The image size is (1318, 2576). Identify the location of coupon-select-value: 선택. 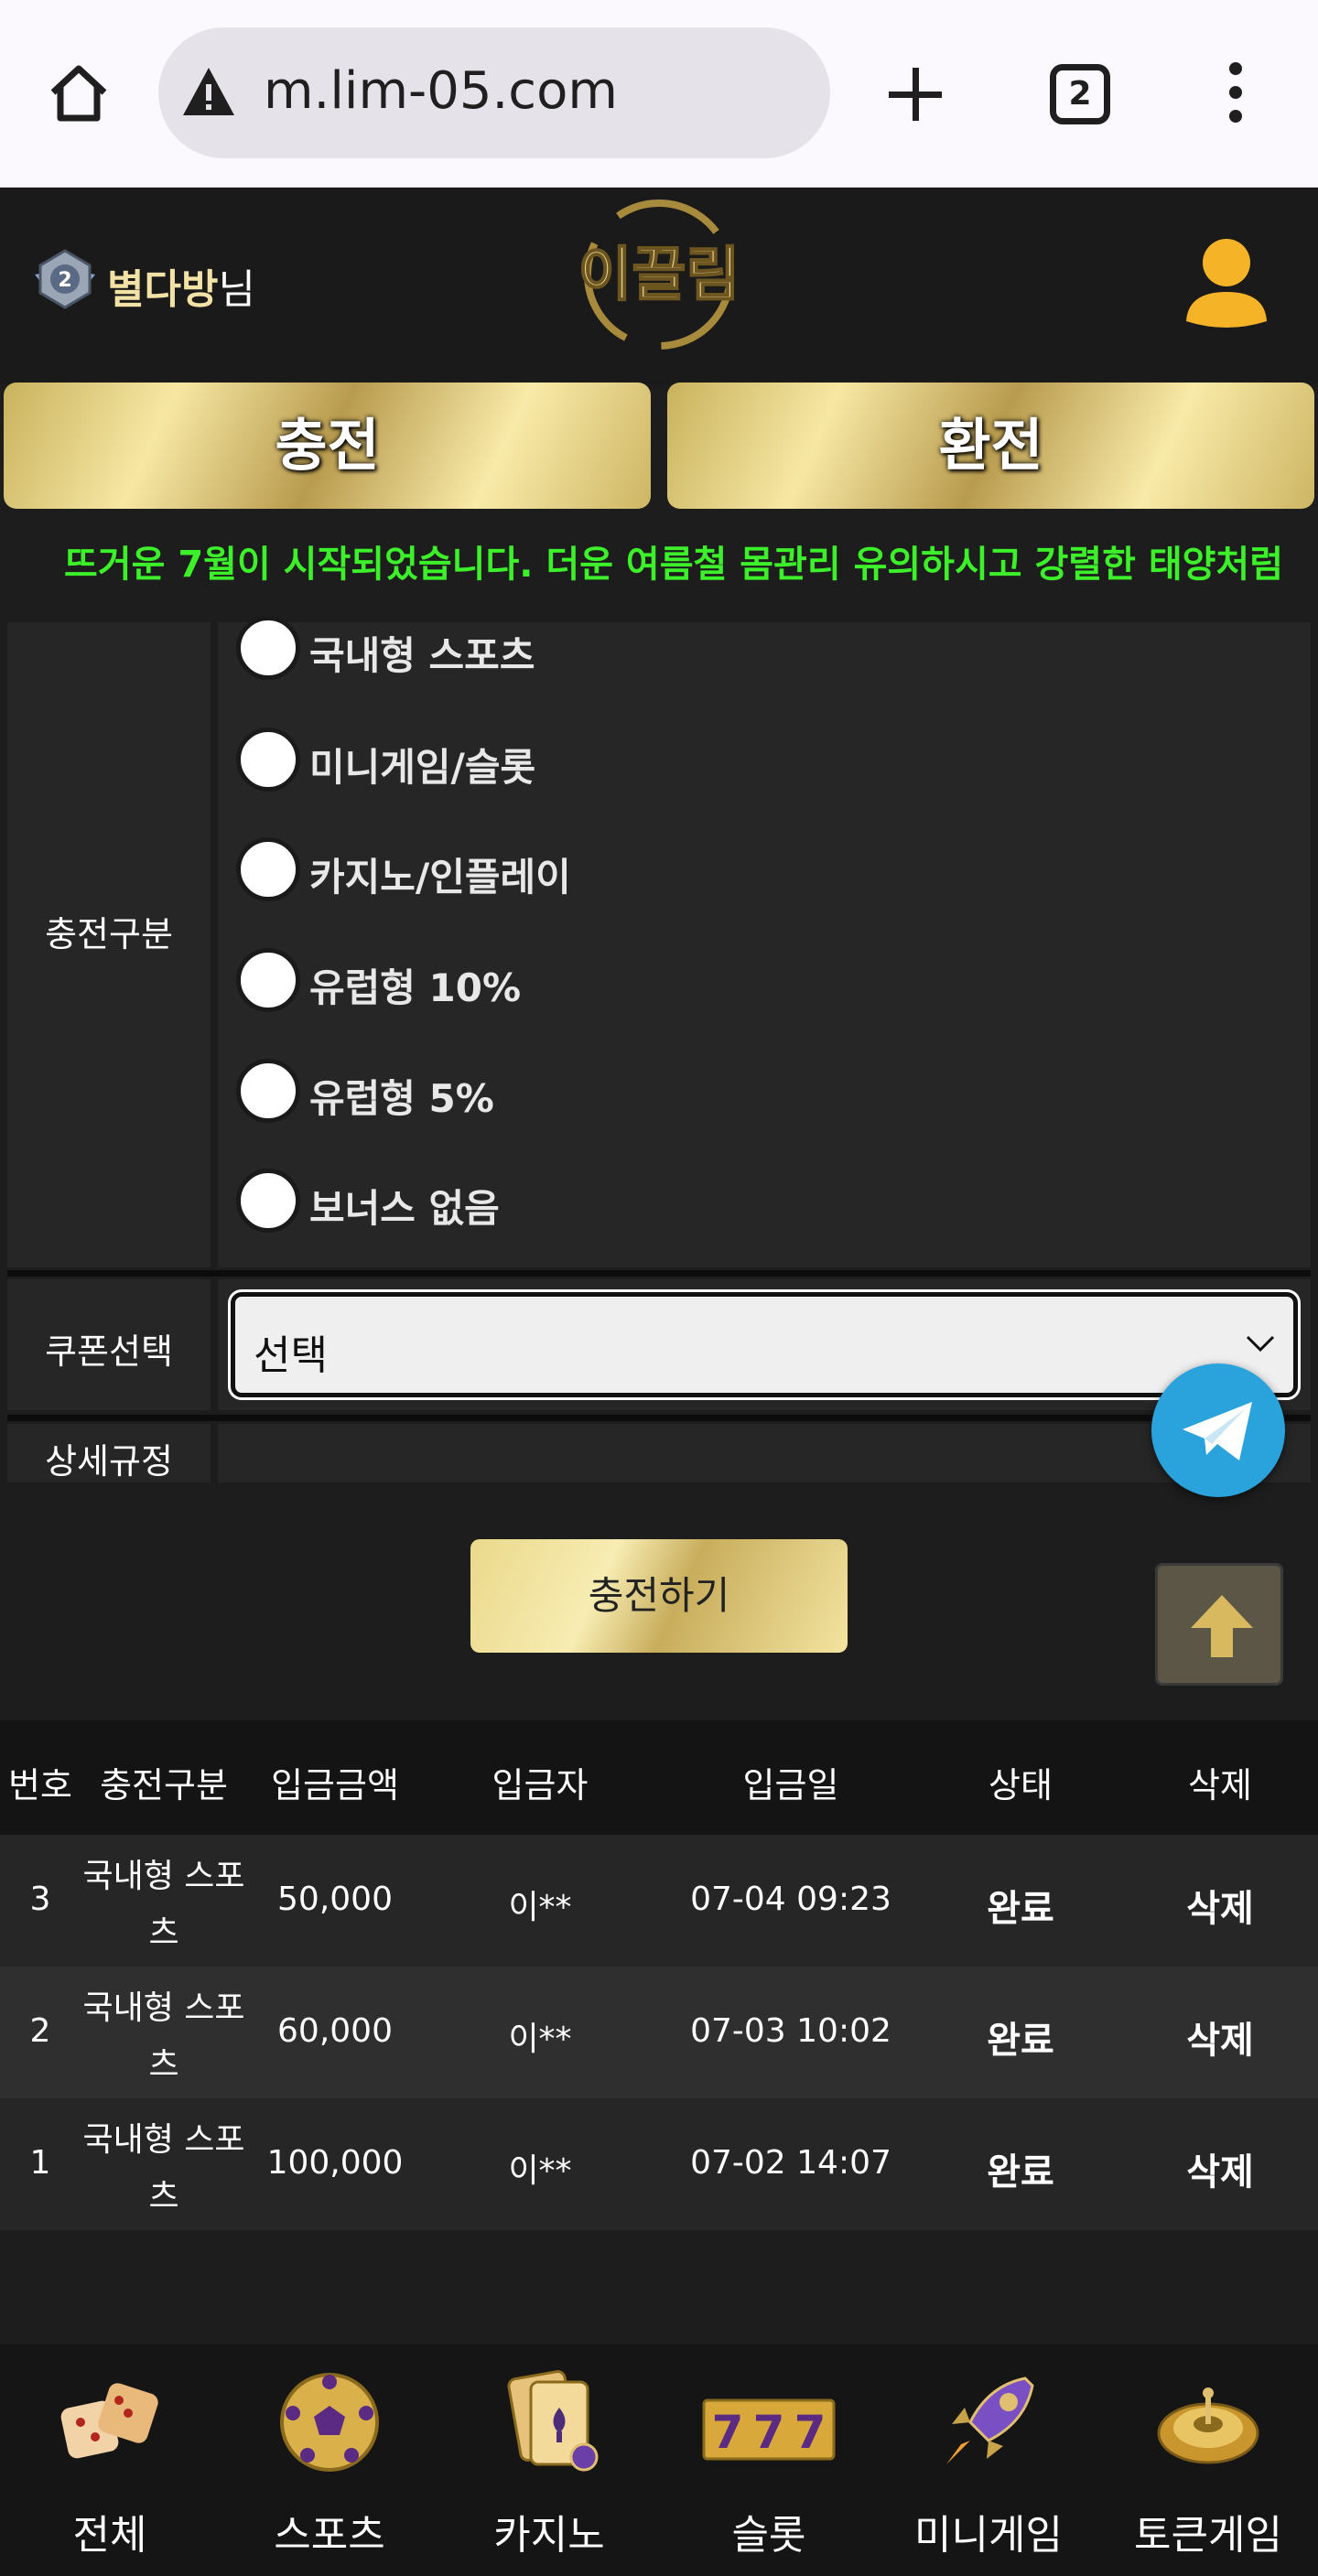
(291, 1355).